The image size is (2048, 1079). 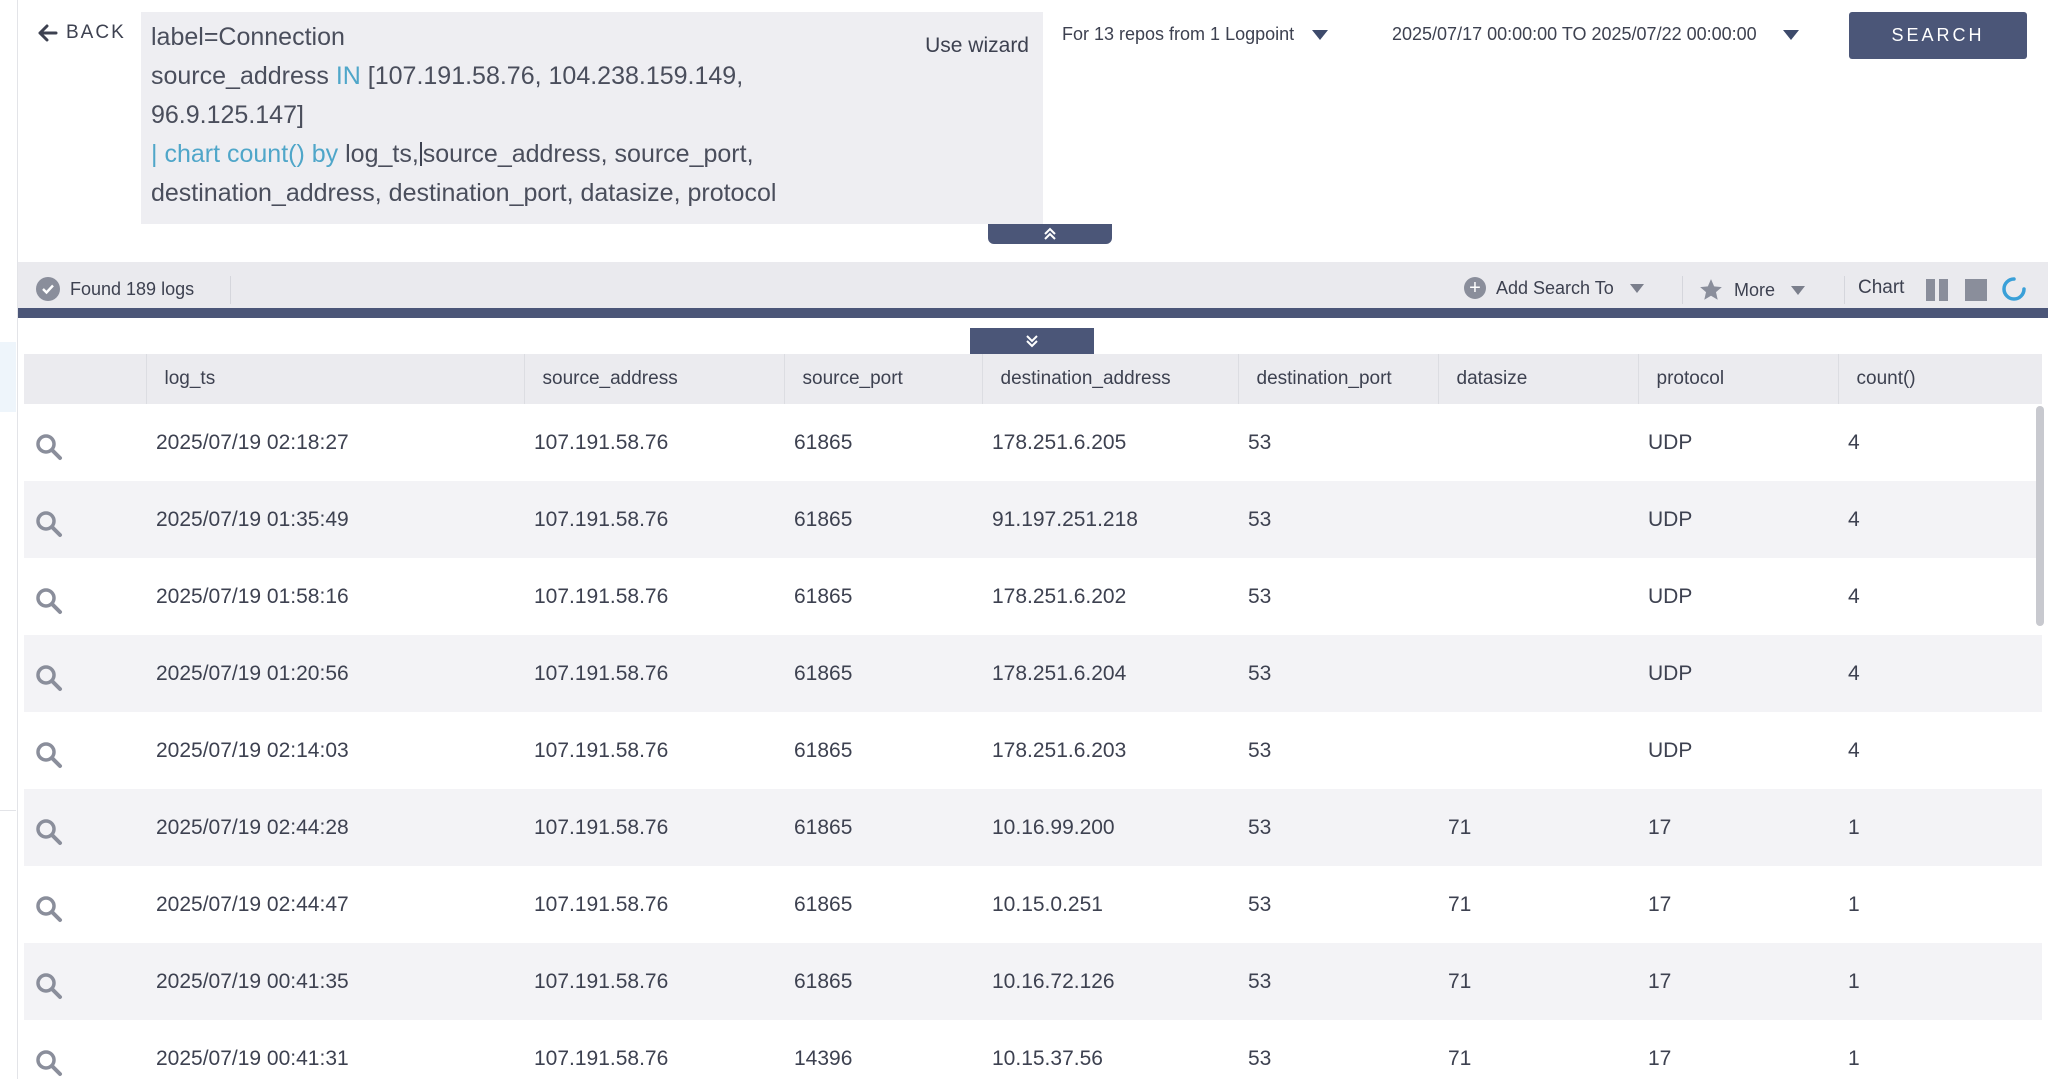 What do you see at coordinates (2040, 516) in the screenshot?
I see `vertical-scrollbar` at bounding box center [2040, 516].